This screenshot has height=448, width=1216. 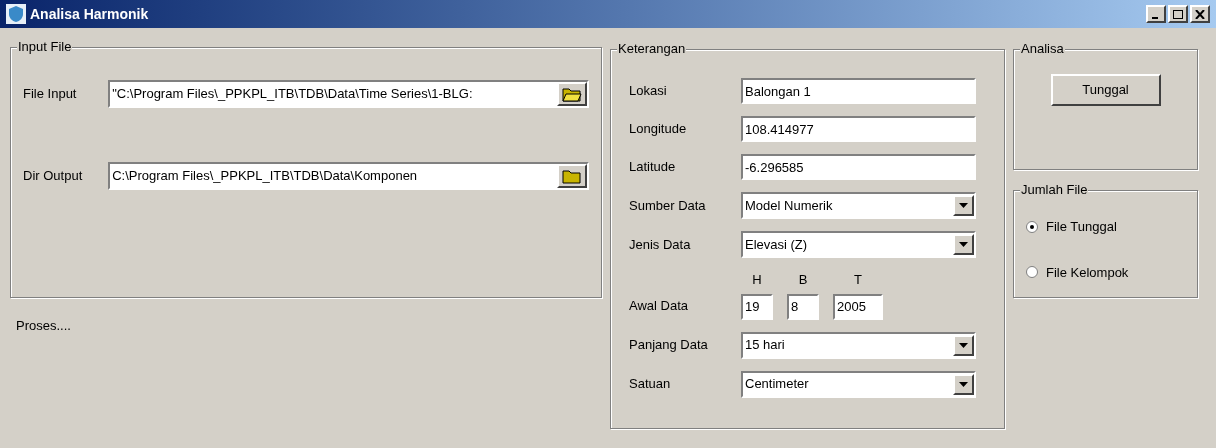 What do you see at coordinates (858, 129) in the screenshot?
I see `text-field: 108.414977` at bounding box center [858, 129].